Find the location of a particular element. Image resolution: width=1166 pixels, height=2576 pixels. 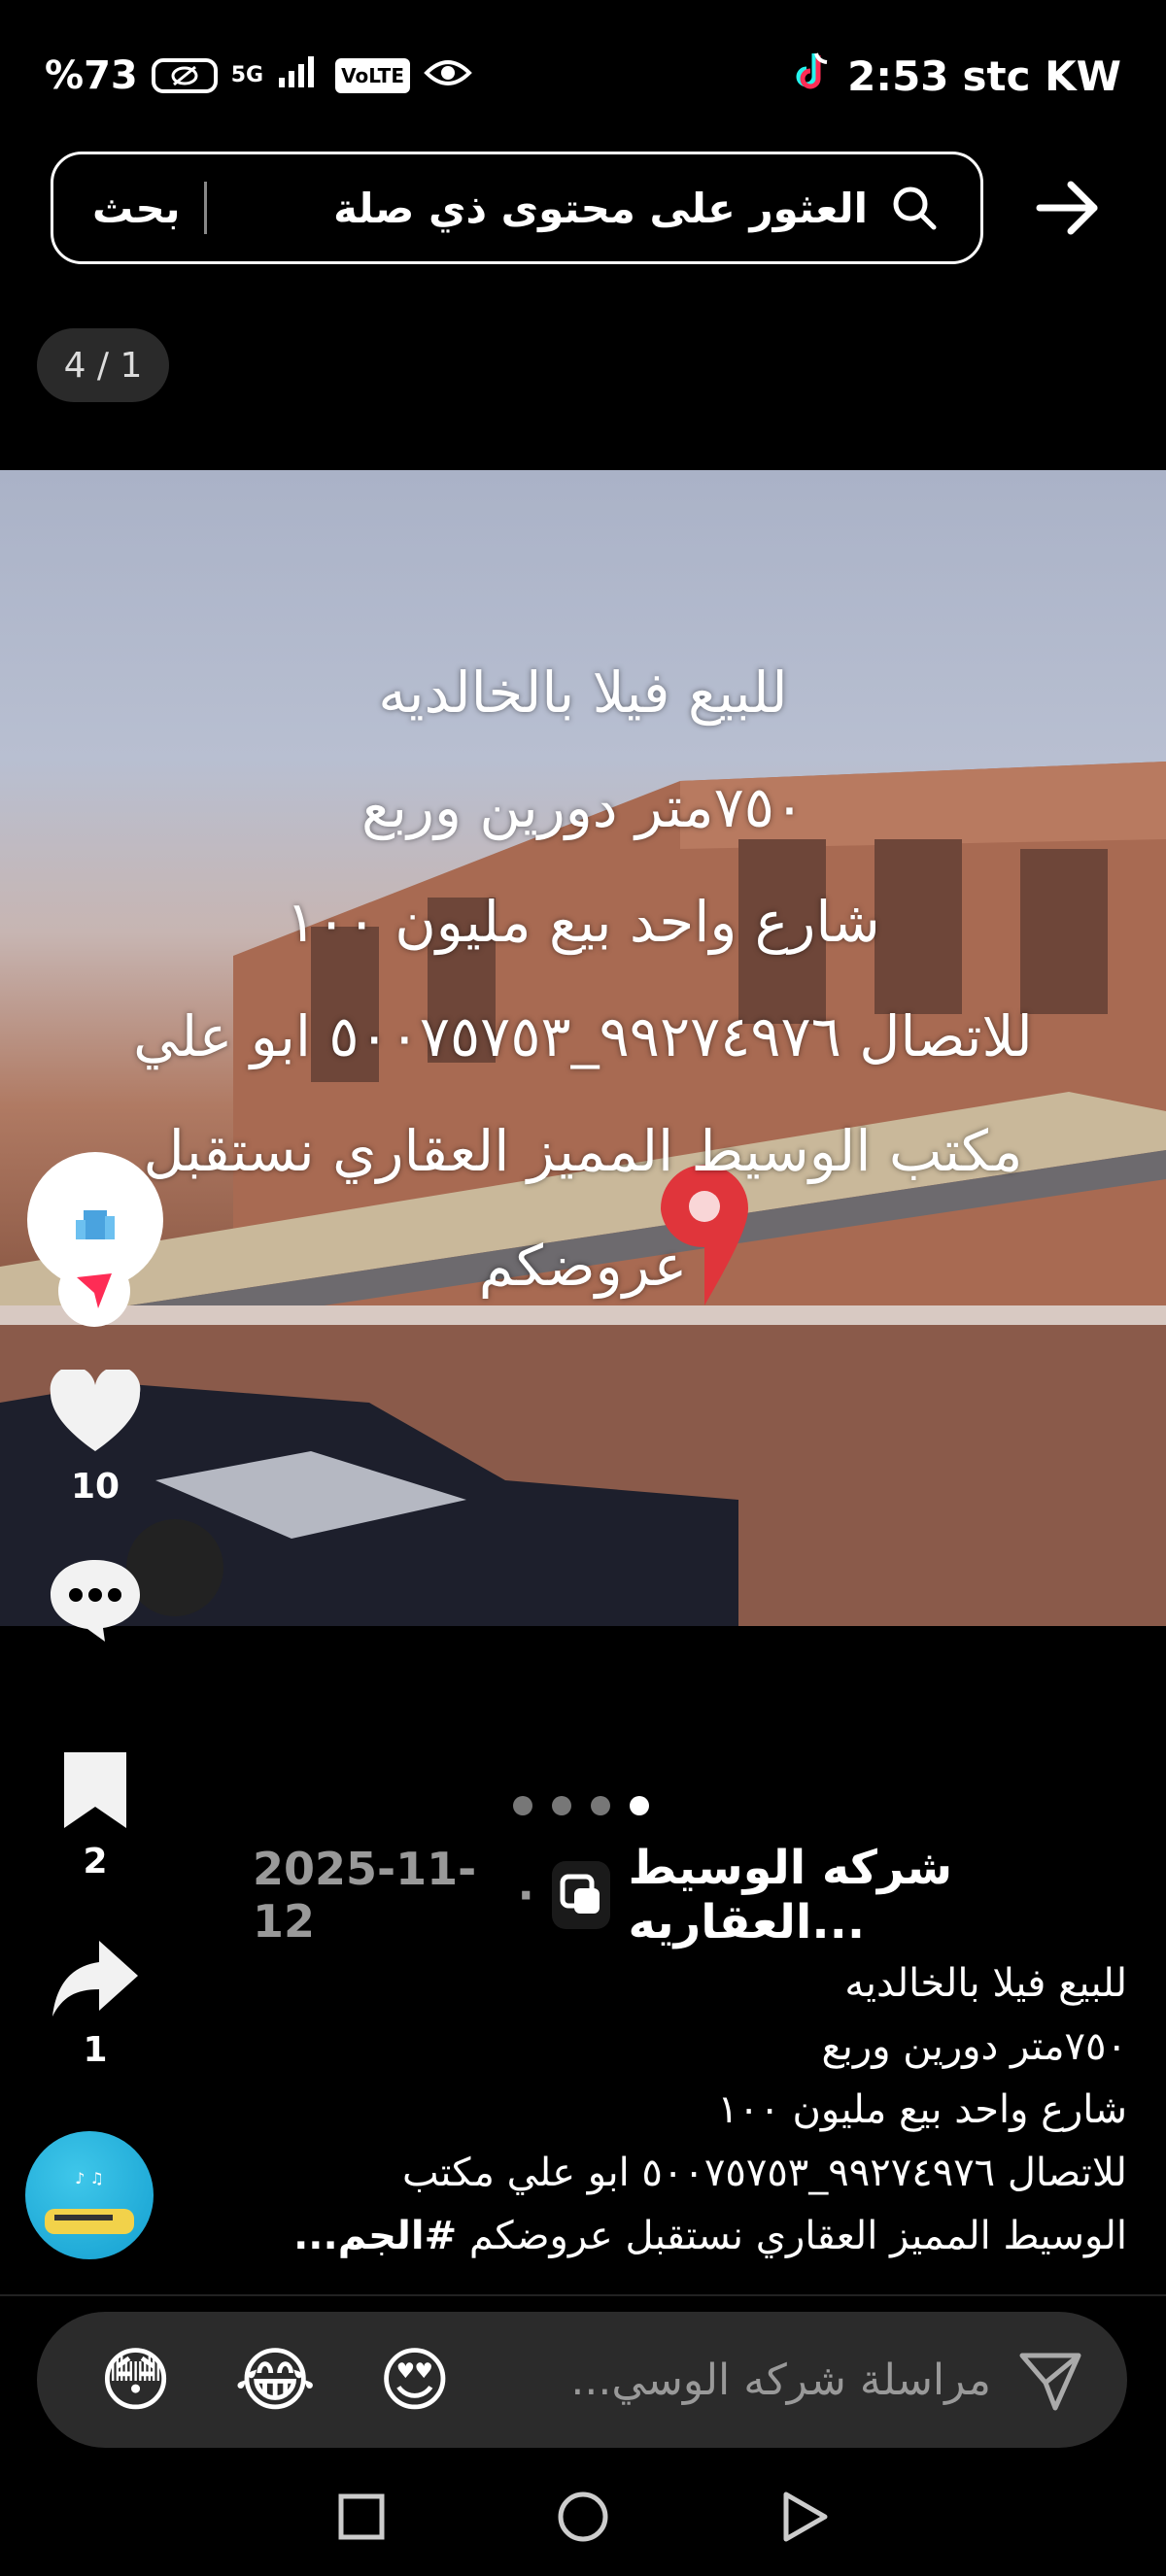

slide-dot-active is located at coordinates (639, 1805).